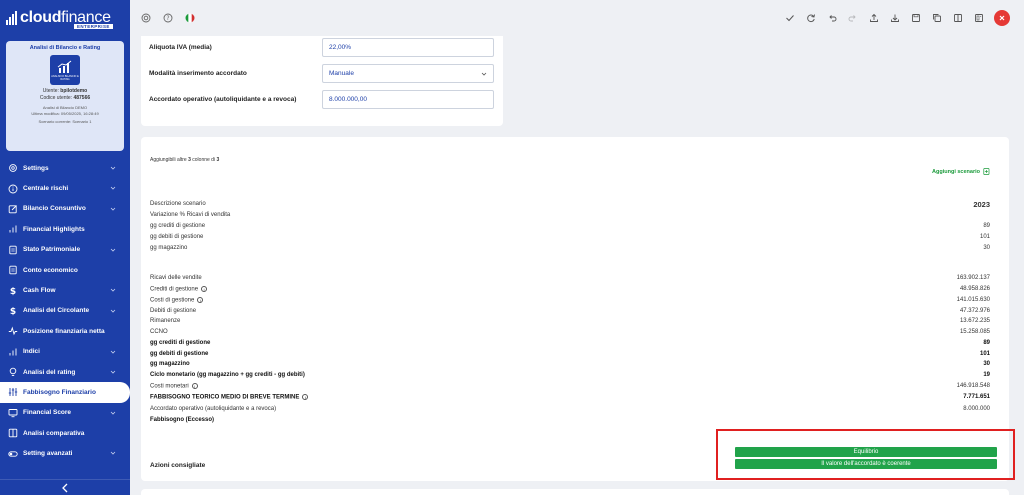 The image size is (1024, 495). I want to click on sidebar-item-analisi-del-rating: Analisi del rating, so click(65, 372).